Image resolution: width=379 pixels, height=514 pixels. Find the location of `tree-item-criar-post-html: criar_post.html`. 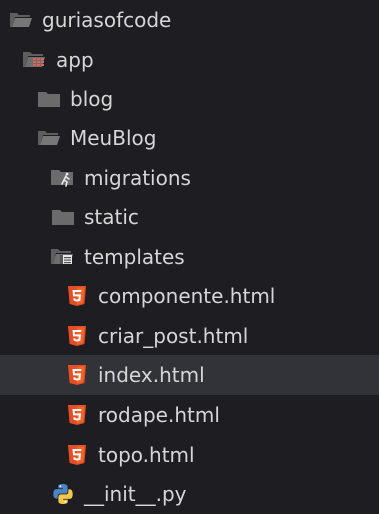

tree-item-criar-post-html: criar_post.html is located at coordinates (189, 336).